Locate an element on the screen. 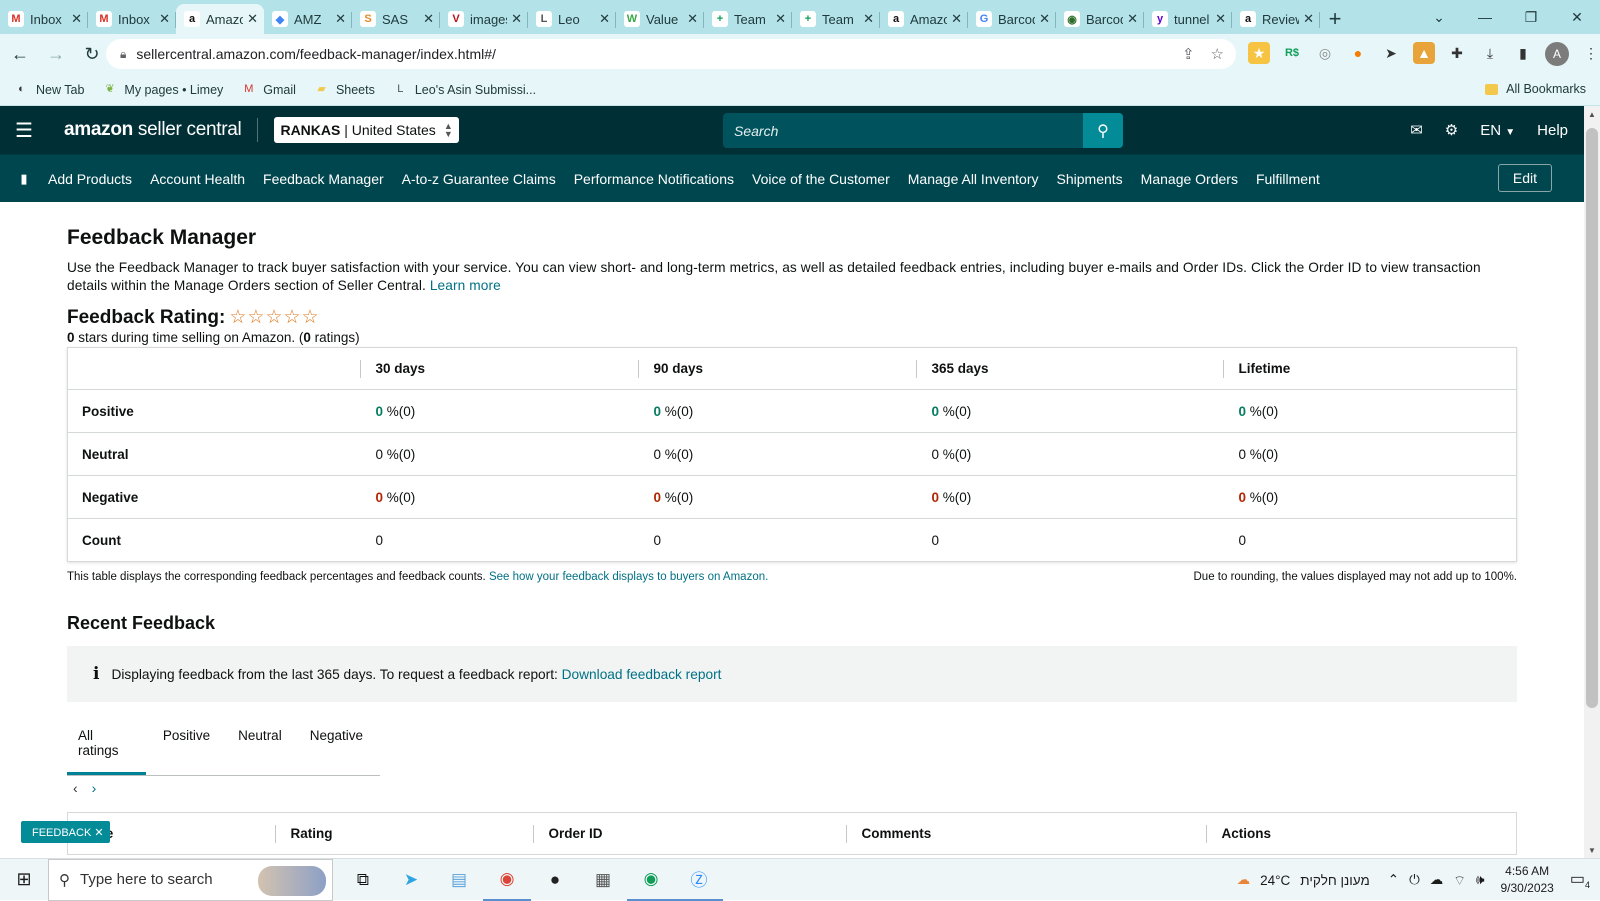 Image resolution: width=1600 pixels, height=901 pixels. feedback-column-header: Actions is located at coordinates (1361, 834).